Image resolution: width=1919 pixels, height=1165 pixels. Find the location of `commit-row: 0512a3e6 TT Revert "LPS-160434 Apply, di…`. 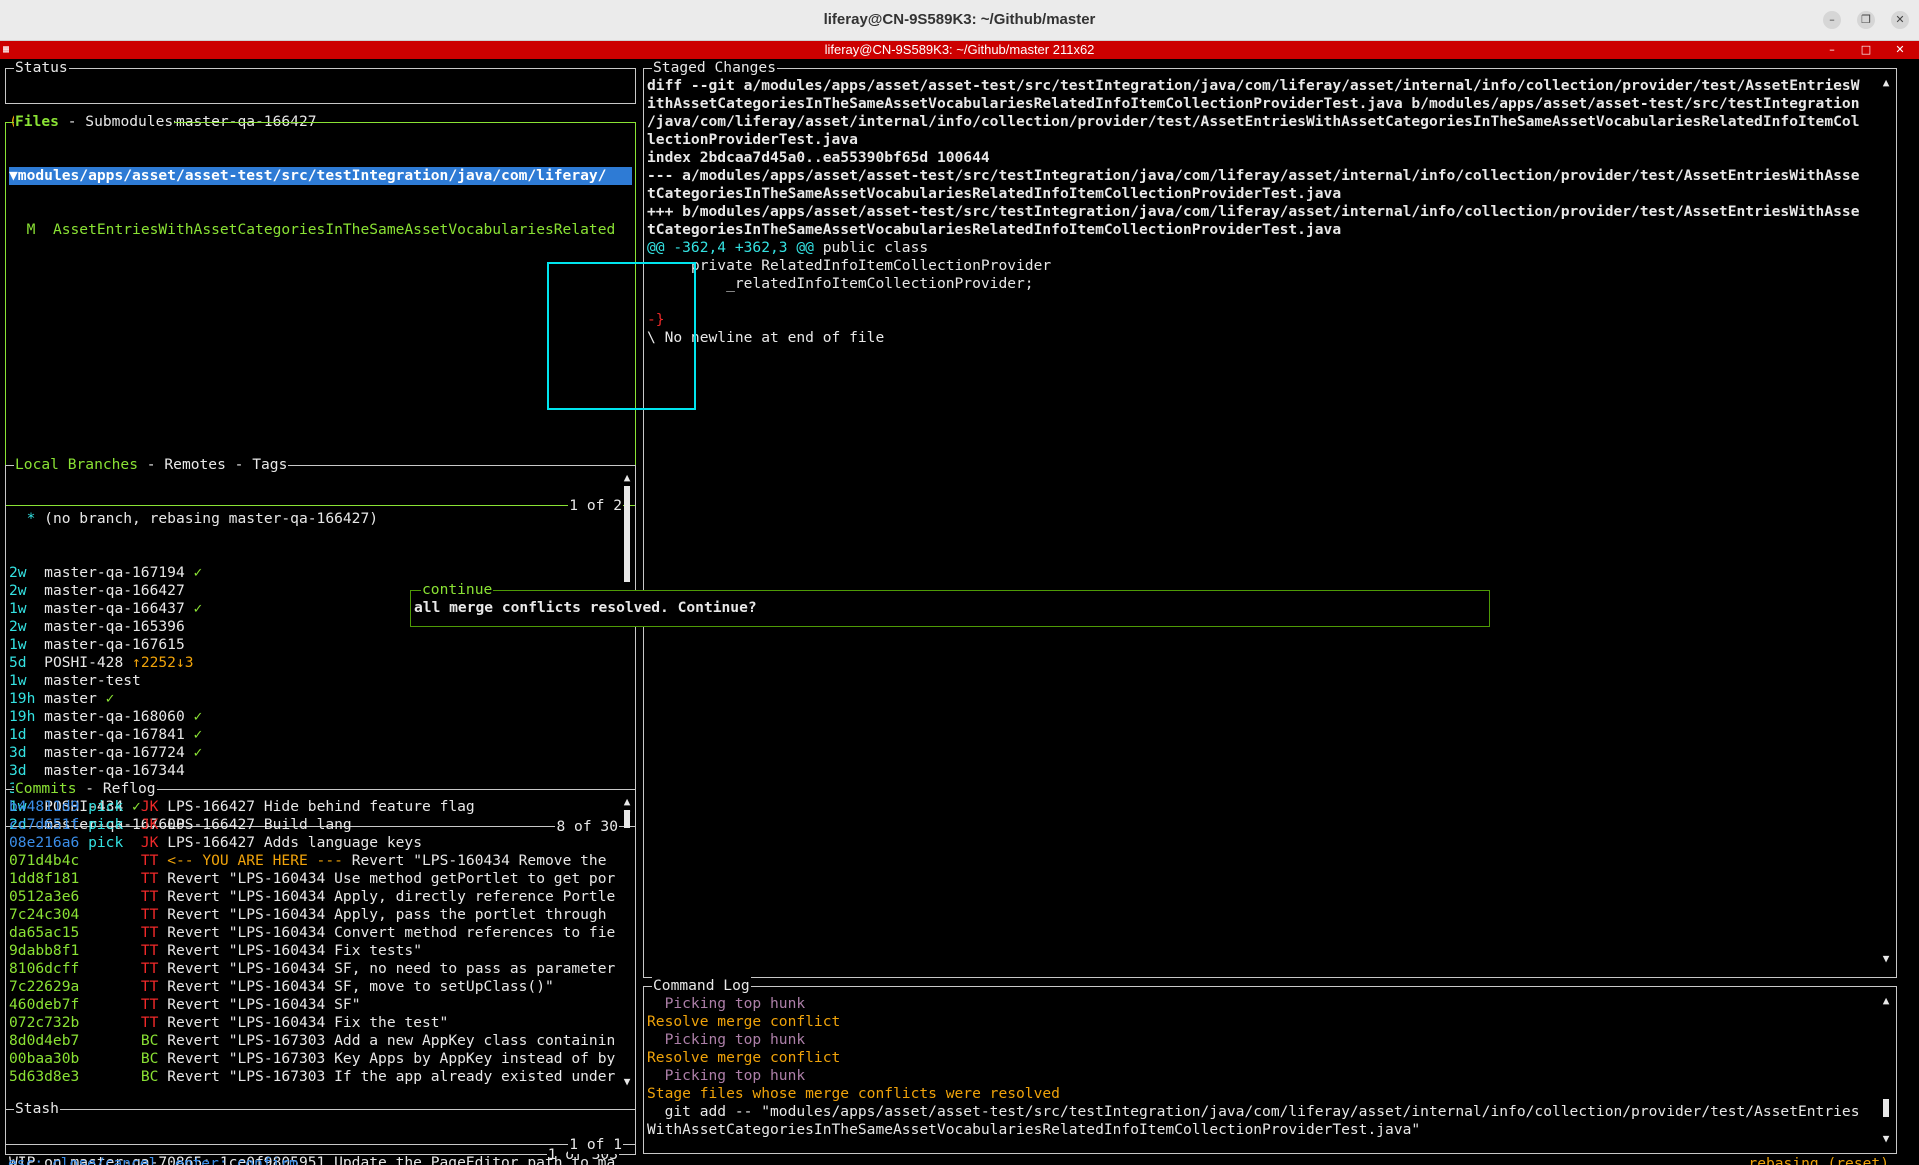

commit-row: 0512a3e6 TT Revert "LPS-160434 Apply, di… is located at coordinates (314, 897).